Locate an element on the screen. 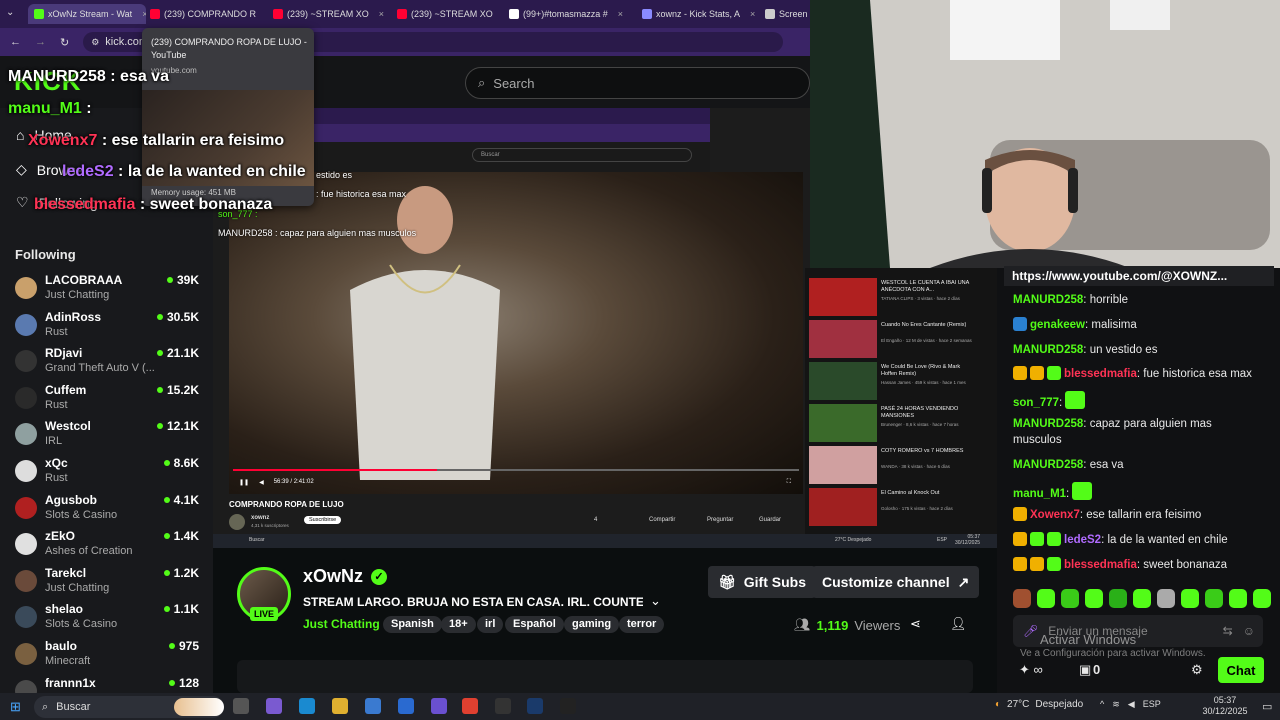  chat-send-button: Chat is located at coordinates (1241, 670).